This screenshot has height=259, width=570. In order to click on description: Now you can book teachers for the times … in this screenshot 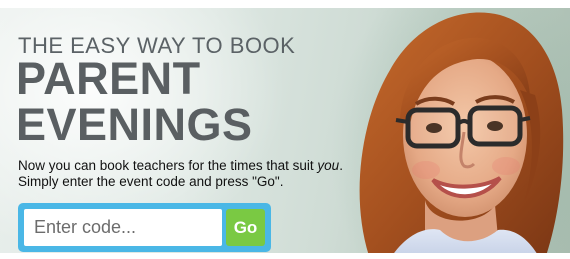, I will do `click(180, 174)`.